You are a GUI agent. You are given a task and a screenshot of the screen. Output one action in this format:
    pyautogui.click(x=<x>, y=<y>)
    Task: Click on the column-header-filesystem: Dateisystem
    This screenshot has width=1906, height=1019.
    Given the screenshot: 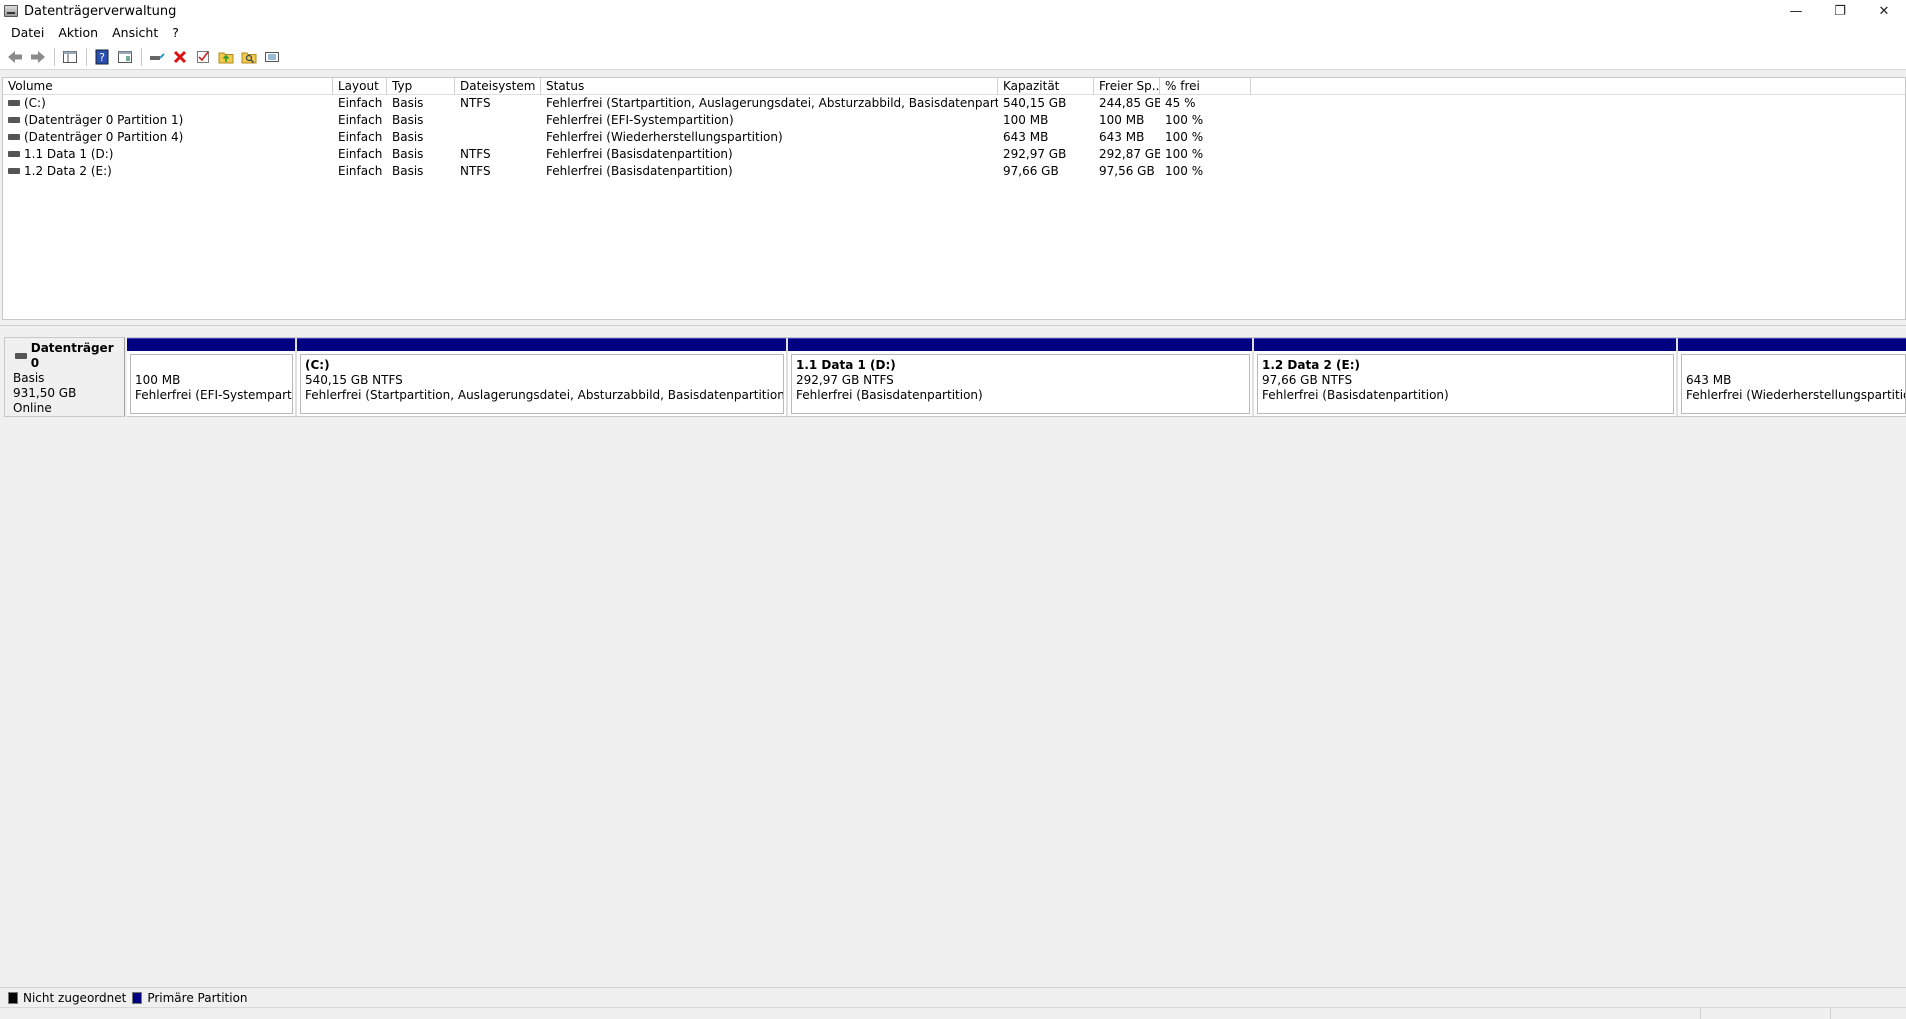 What is the action you would take?
    pyautogui.click(x=498, y=86)
    